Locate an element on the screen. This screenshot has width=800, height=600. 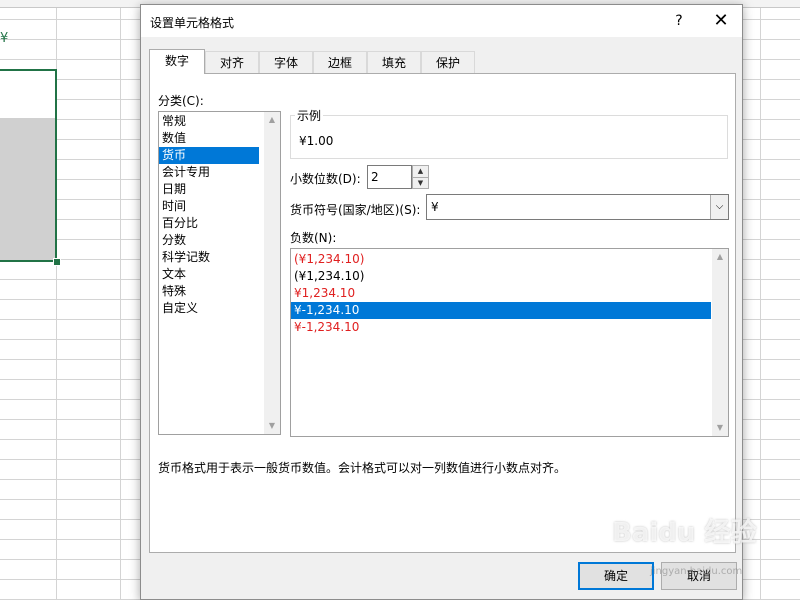
tab-border: 边框 is located at coordinates (340, 62).